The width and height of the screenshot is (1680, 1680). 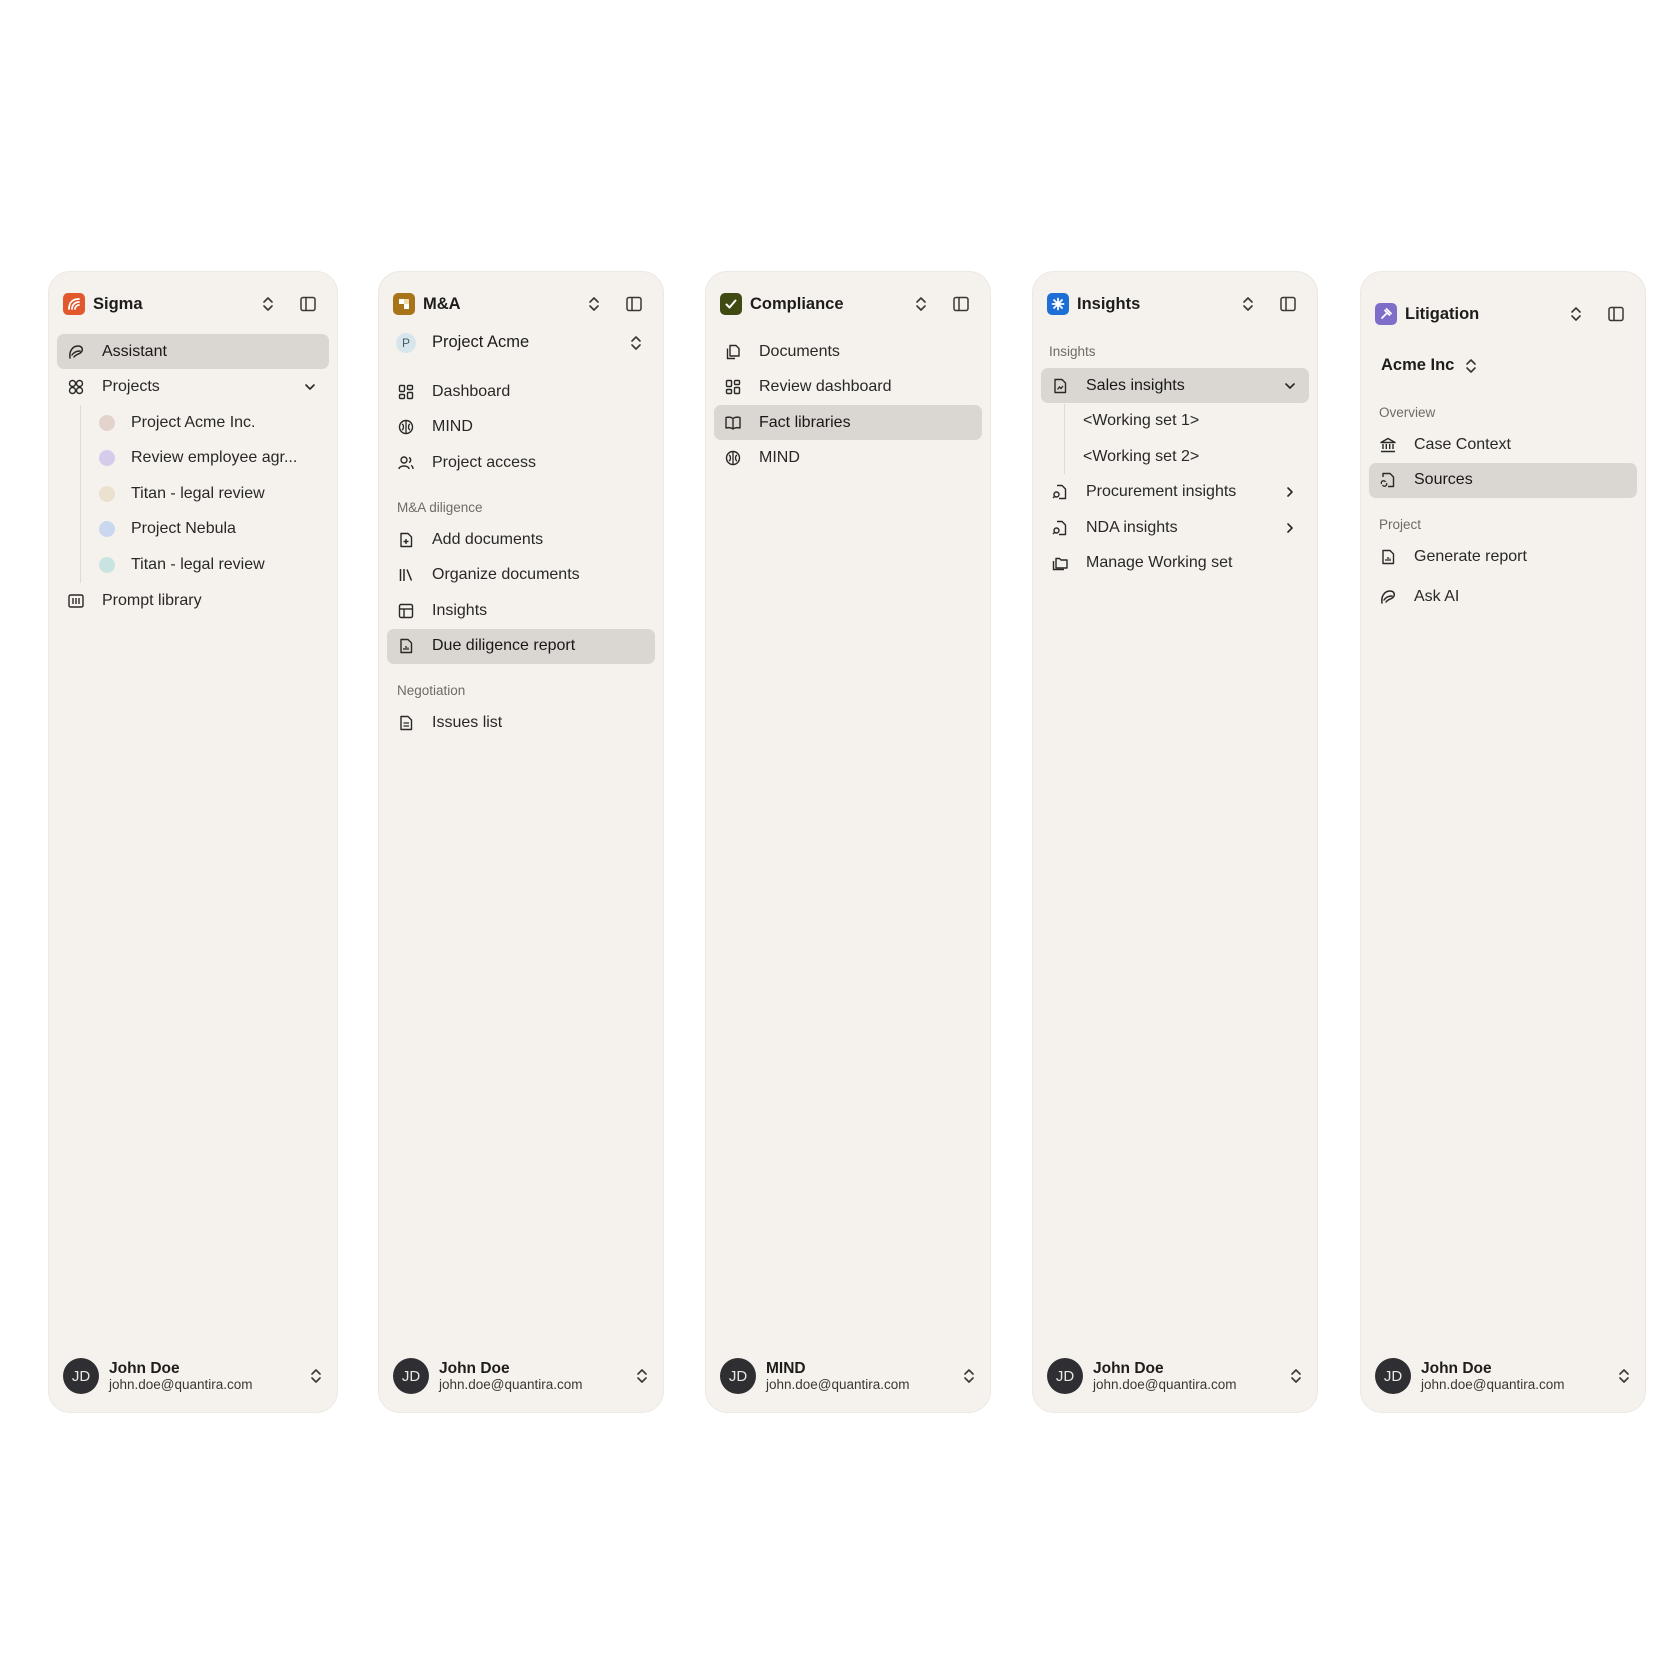 I want to click on org-switcher: Acme Inc, so click(x=1503, y=365).